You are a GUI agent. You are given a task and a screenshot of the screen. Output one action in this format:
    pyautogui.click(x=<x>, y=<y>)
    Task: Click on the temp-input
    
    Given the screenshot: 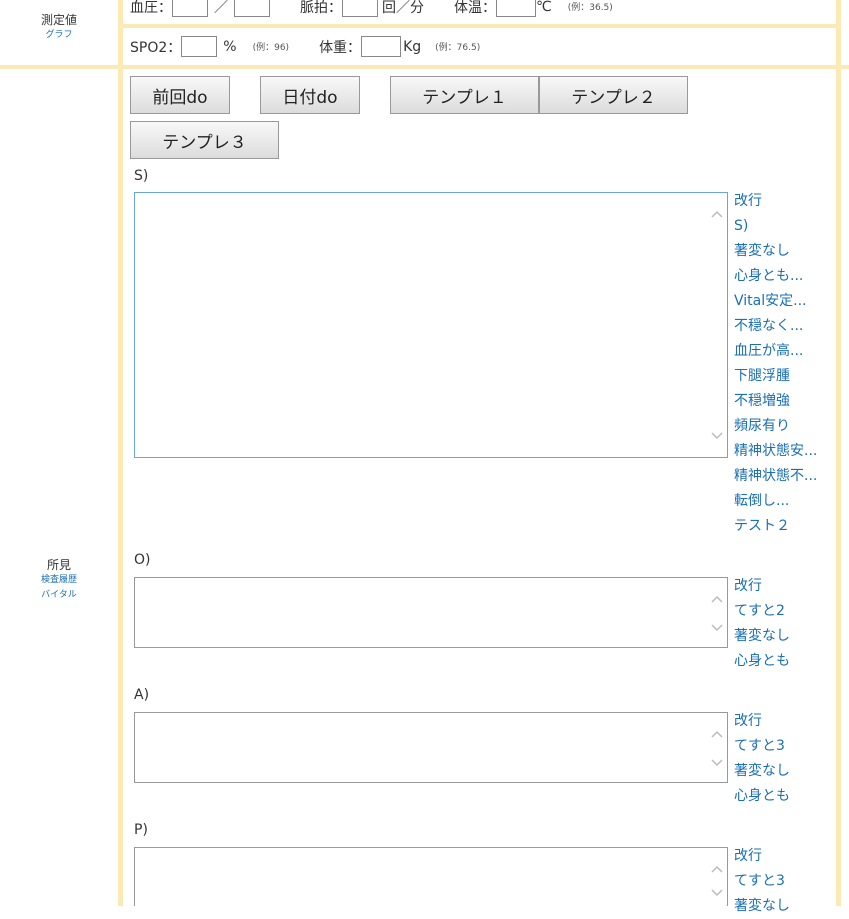 What is the action you would take?
    pyautogui.click(x=516, y=8)
    